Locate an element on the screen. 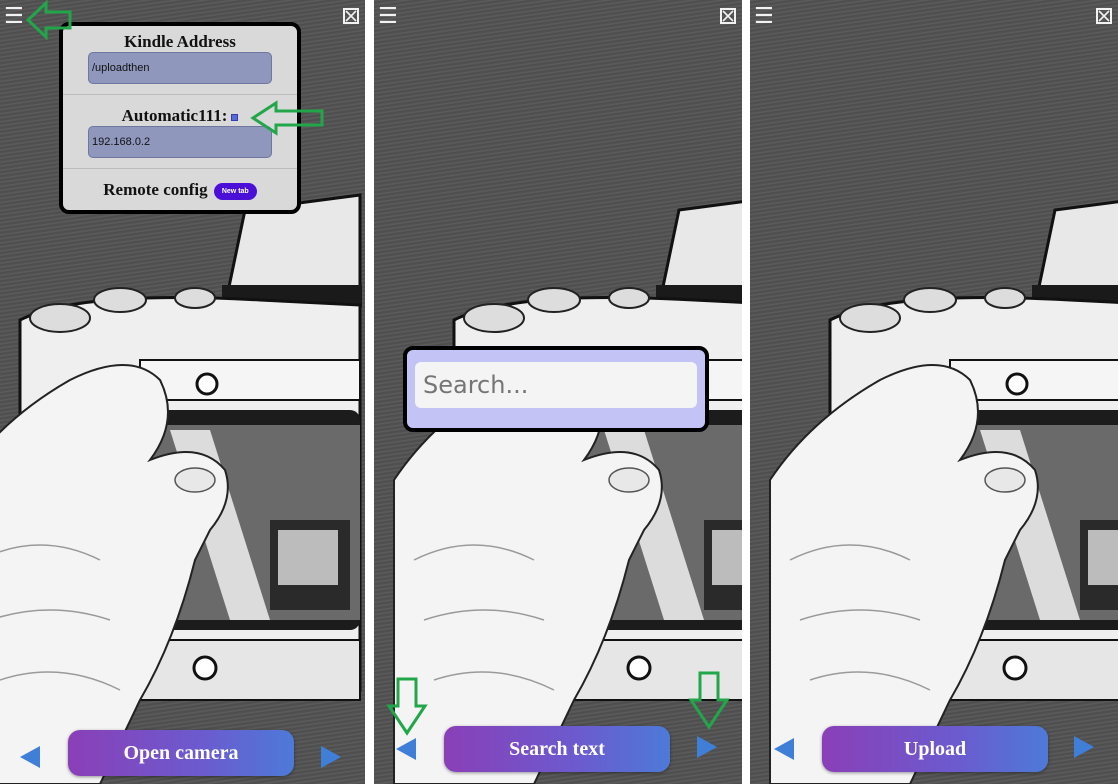 This screenshot has width=1118, height=784. kindle-address-input is located at coordinates (180, 68).